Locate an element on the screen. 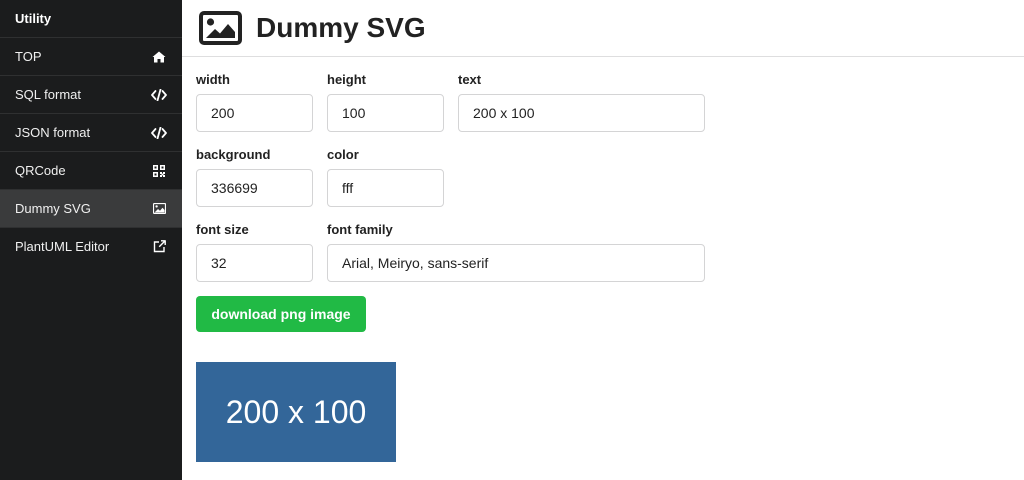 This screenshot has width=1024, height=480. width-label: width is located at coordinates (213, 79).